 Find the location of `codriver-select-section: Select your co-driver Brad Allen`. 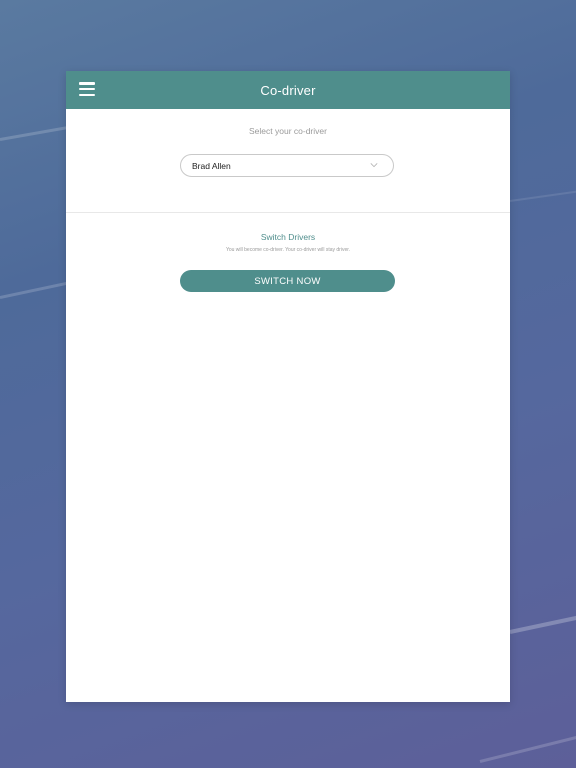

codriver-select-section: Select your co-driver Brad Allen is located at coordinates (288, 161).